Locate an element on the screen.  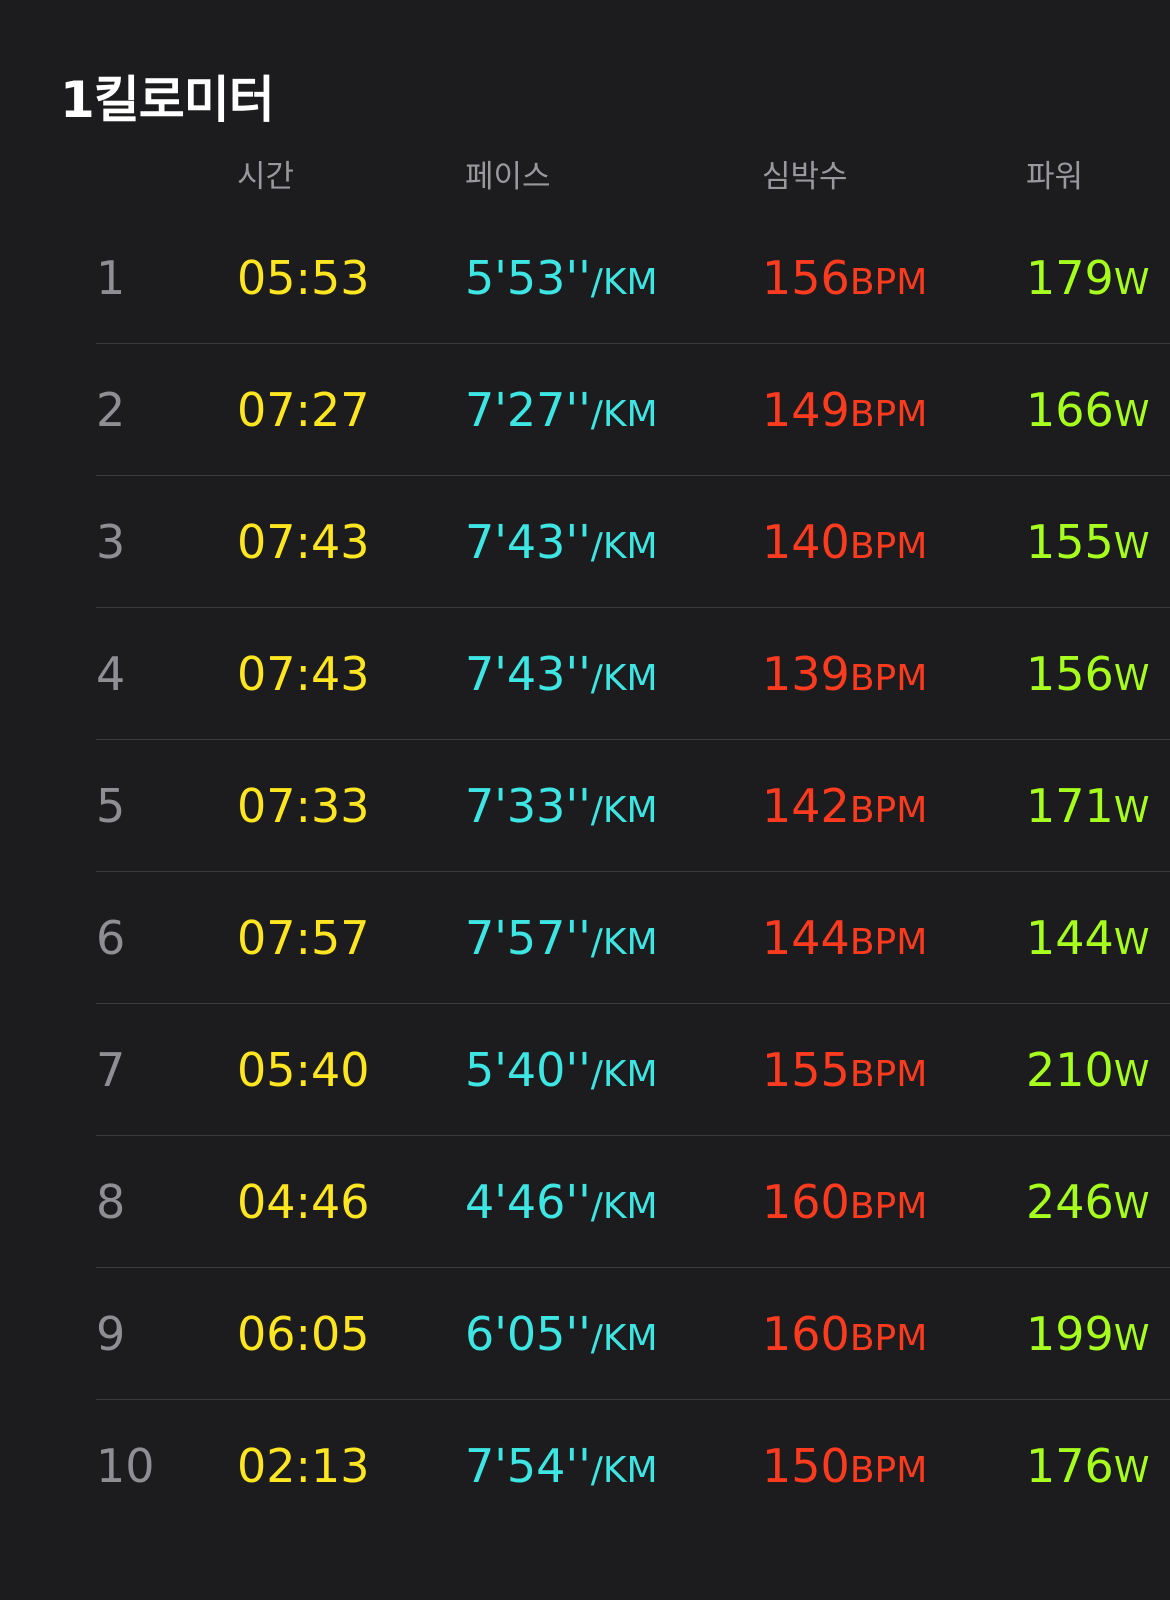
split-heart-rate: 156BPM is located at coordinates (844, 278).